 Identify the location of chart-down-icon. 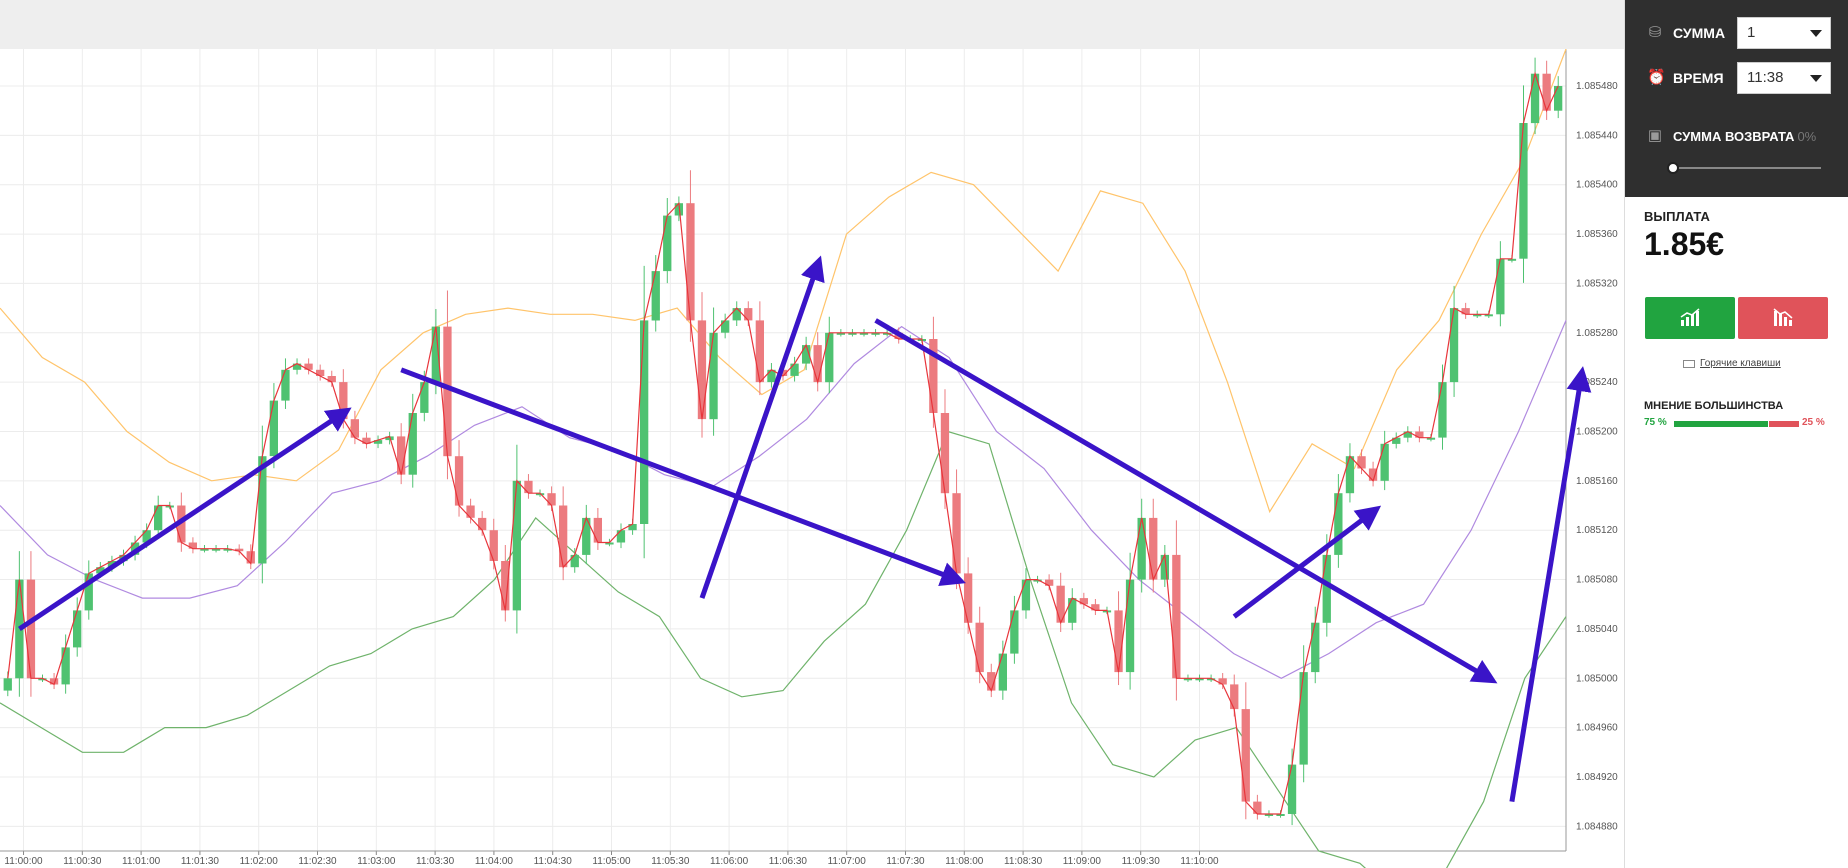
(1783, 317).